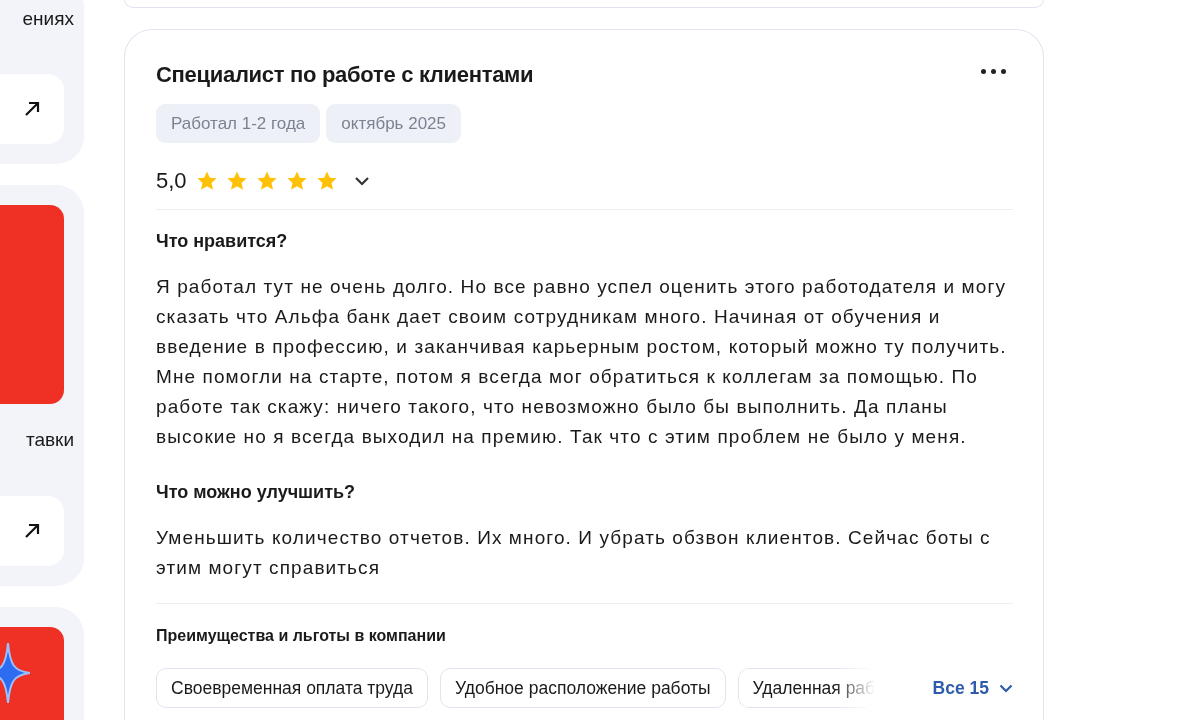 The width and height of the screenshot is (1199, 720). What do you see at coordinates (238, 123) in the screenshot?
I see `review-tag: Работал 1-2 года` at bounding box center [238, 123].